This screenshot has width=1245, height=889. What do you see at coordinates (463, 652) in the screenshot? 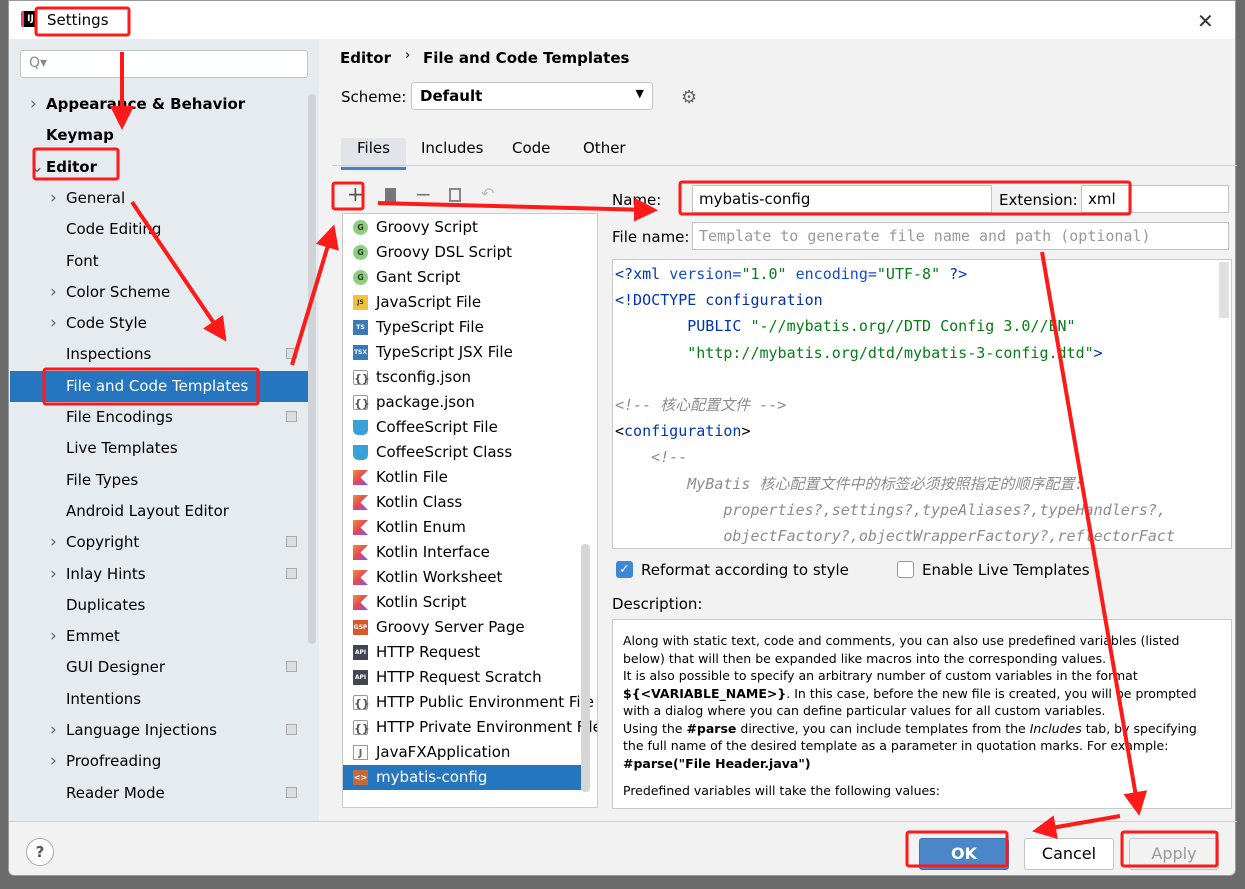
I see `template-list-item: API HTTP Request` at bounding box center [463, 652].